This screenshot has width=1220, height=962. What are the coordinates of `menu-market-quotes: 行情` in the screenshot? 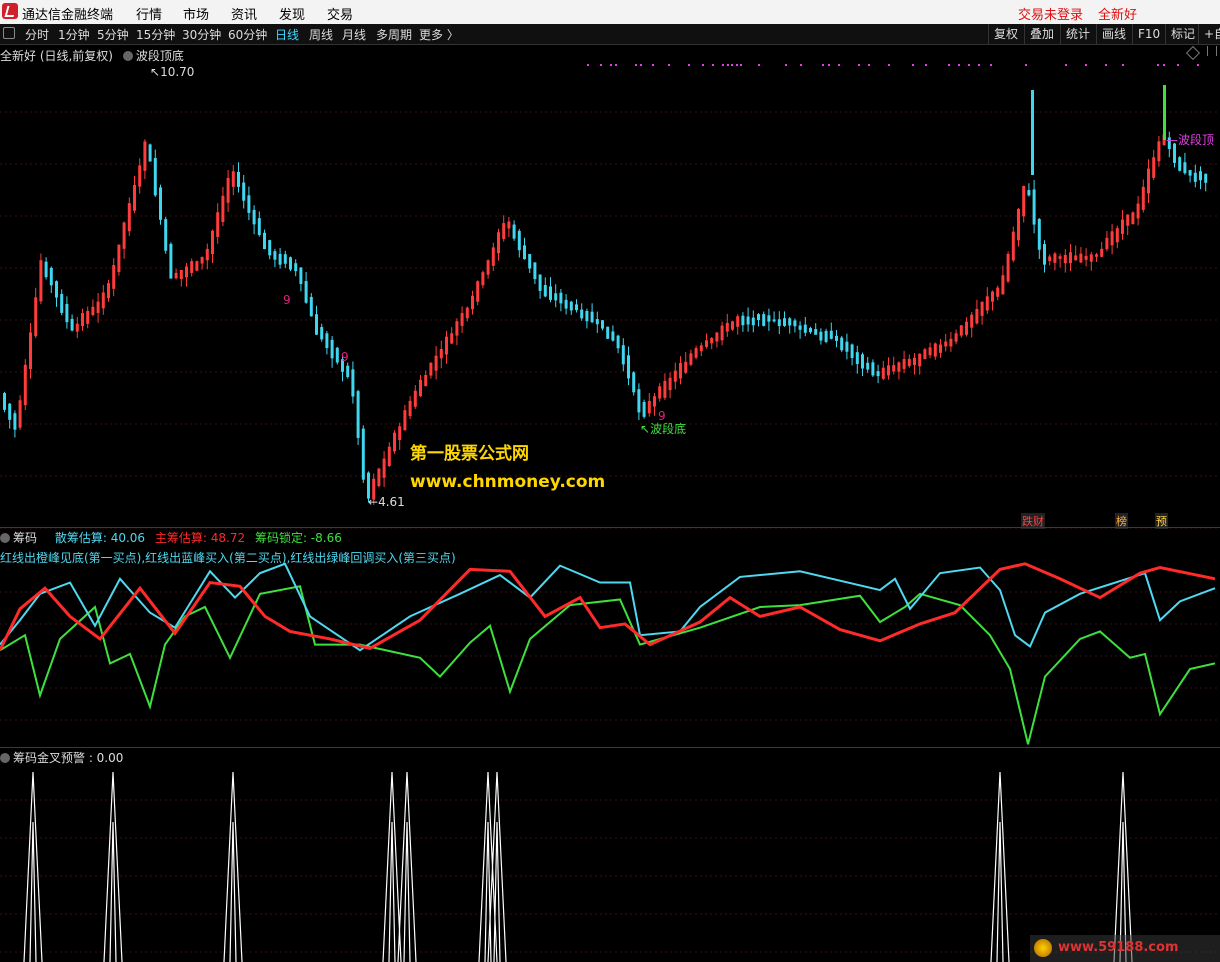 It's located at (149, 13).